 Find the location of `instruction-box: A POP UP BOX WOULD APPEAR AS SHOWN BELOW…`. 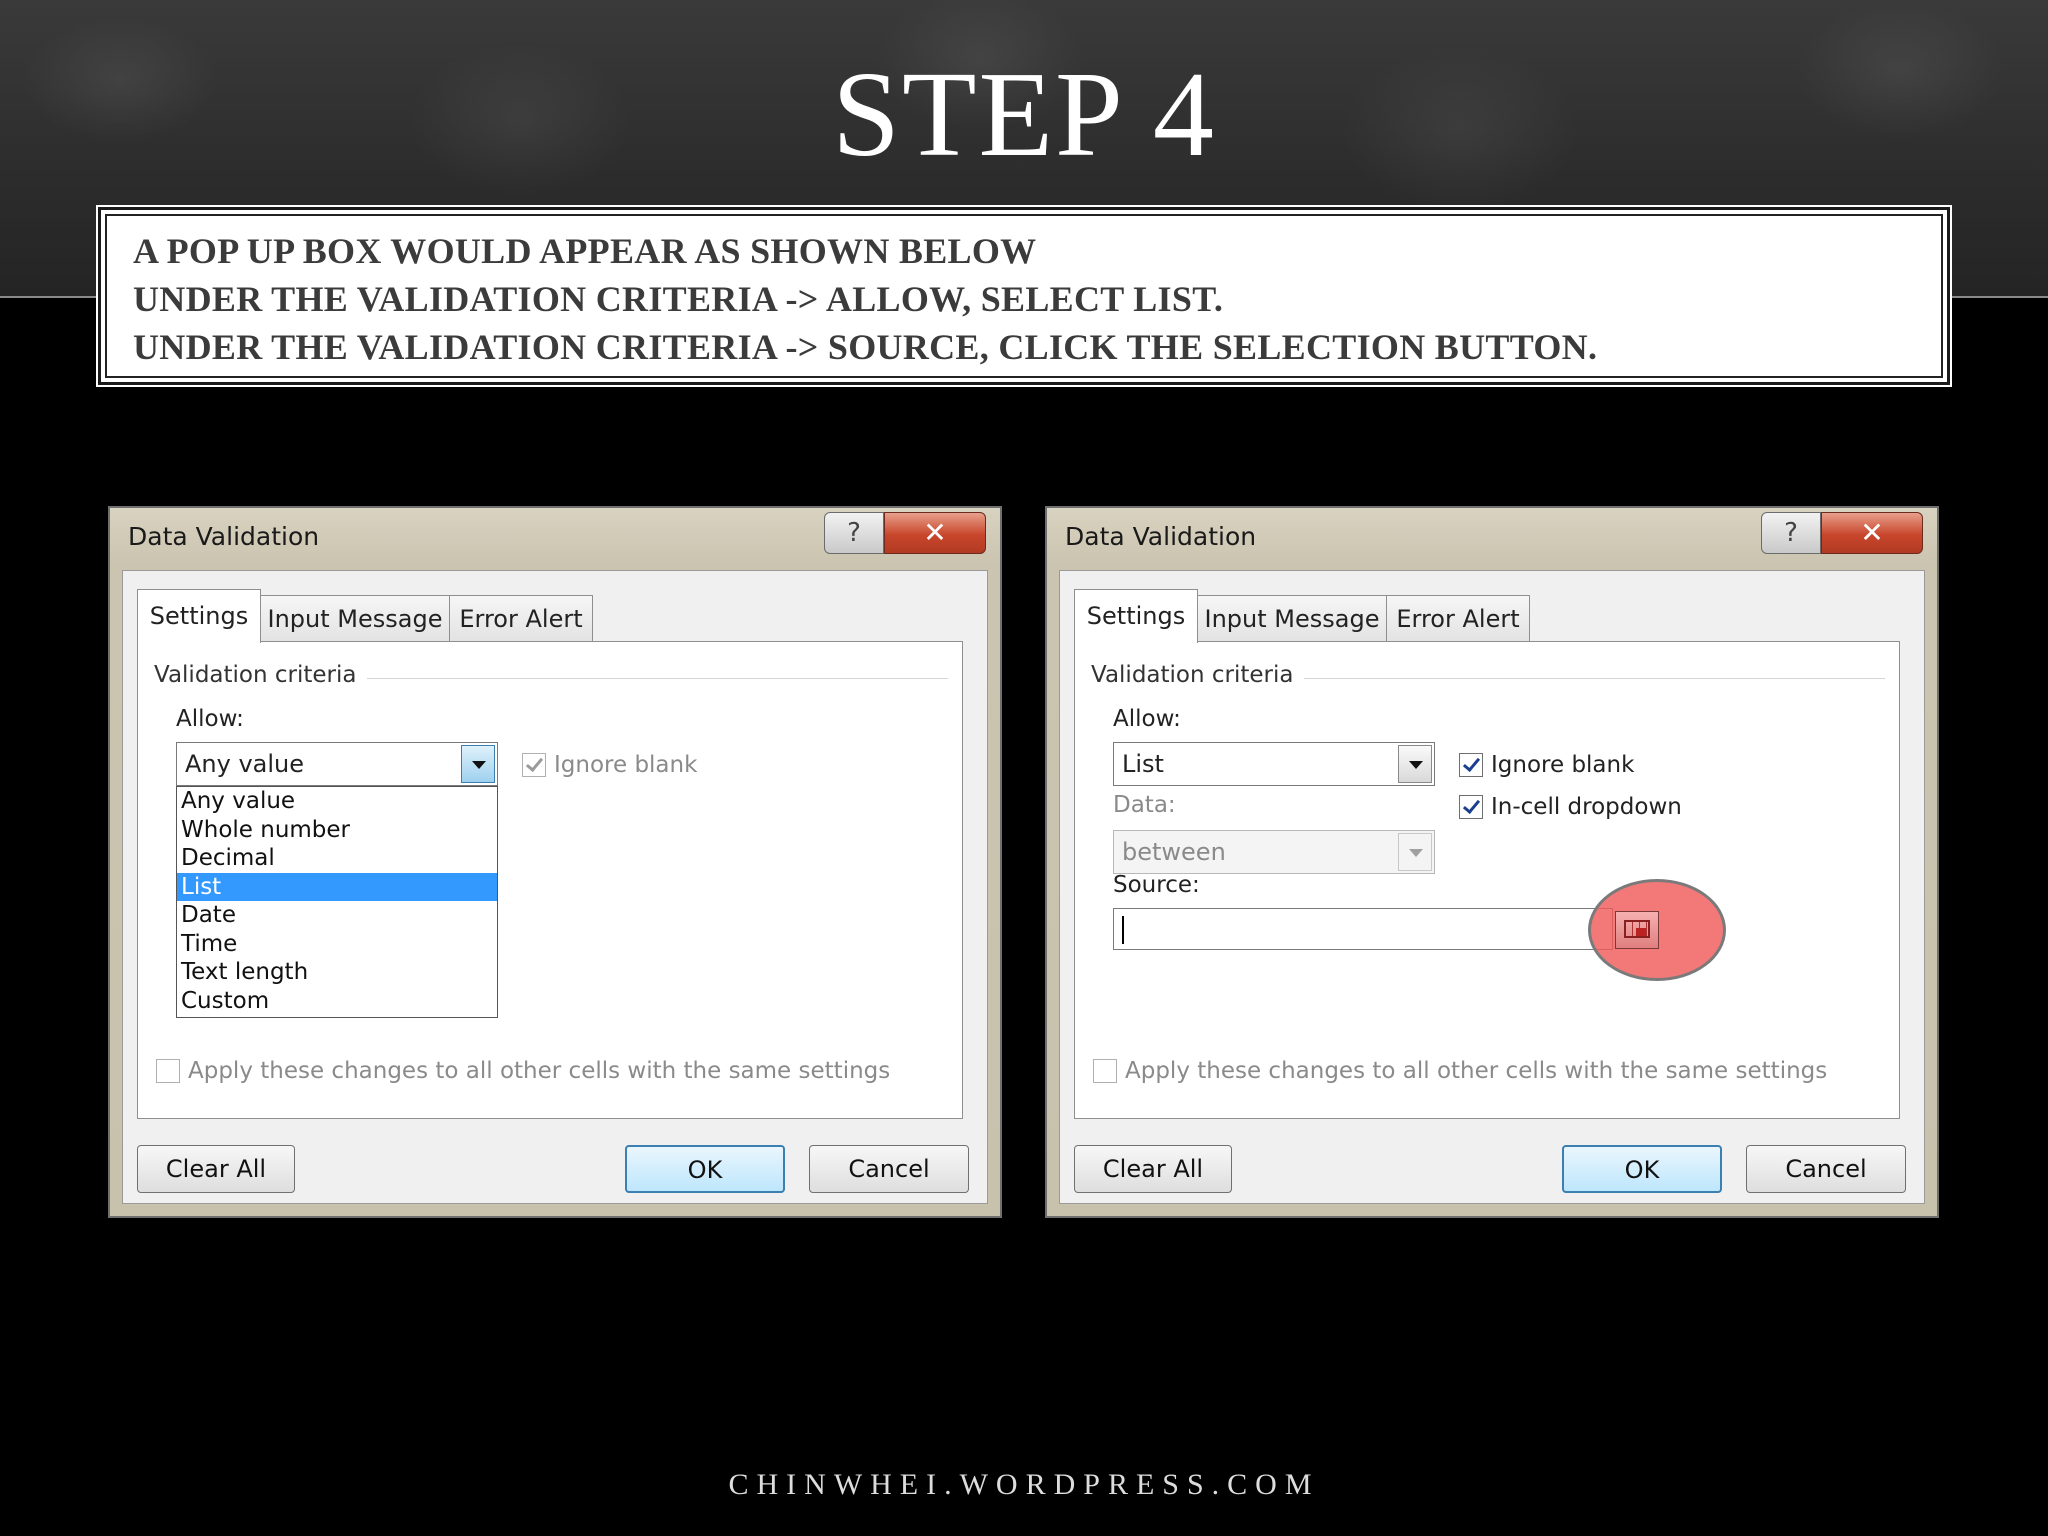

instruction-box: A POP UP BOX WOULD APPEAR AS SHOWN BELOW… is located at coordinates (1024, 296).